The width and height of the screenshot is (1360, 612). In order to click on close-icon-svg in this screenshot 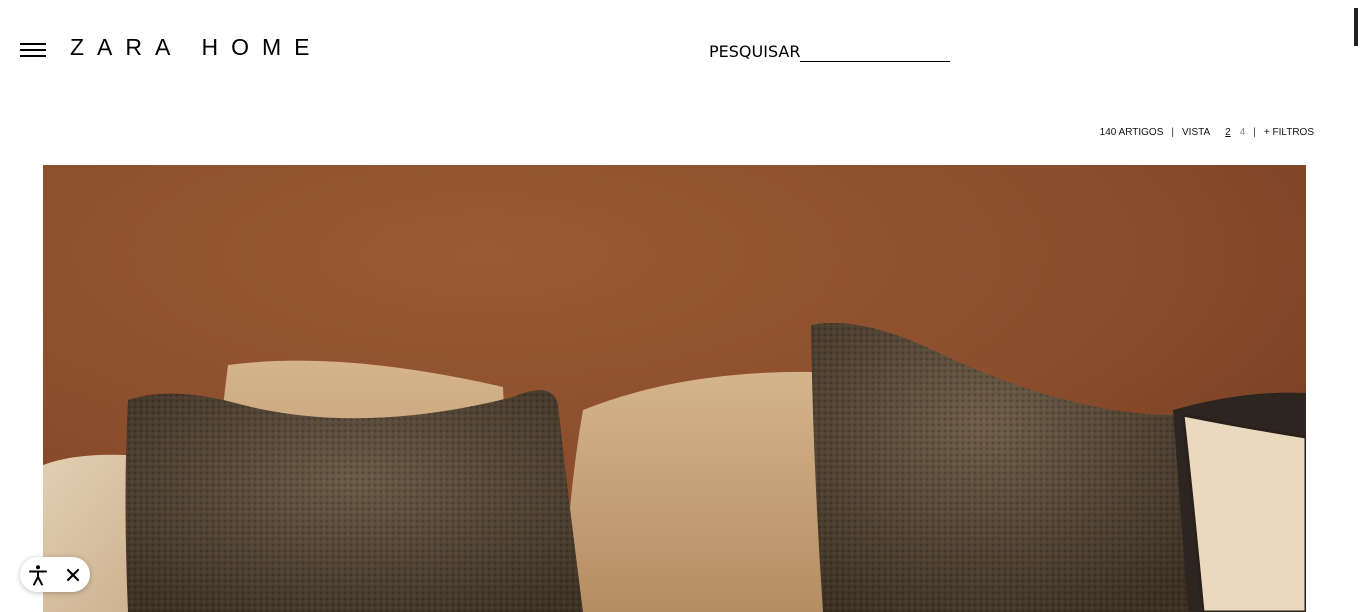, I will do `click(72, 574)`.